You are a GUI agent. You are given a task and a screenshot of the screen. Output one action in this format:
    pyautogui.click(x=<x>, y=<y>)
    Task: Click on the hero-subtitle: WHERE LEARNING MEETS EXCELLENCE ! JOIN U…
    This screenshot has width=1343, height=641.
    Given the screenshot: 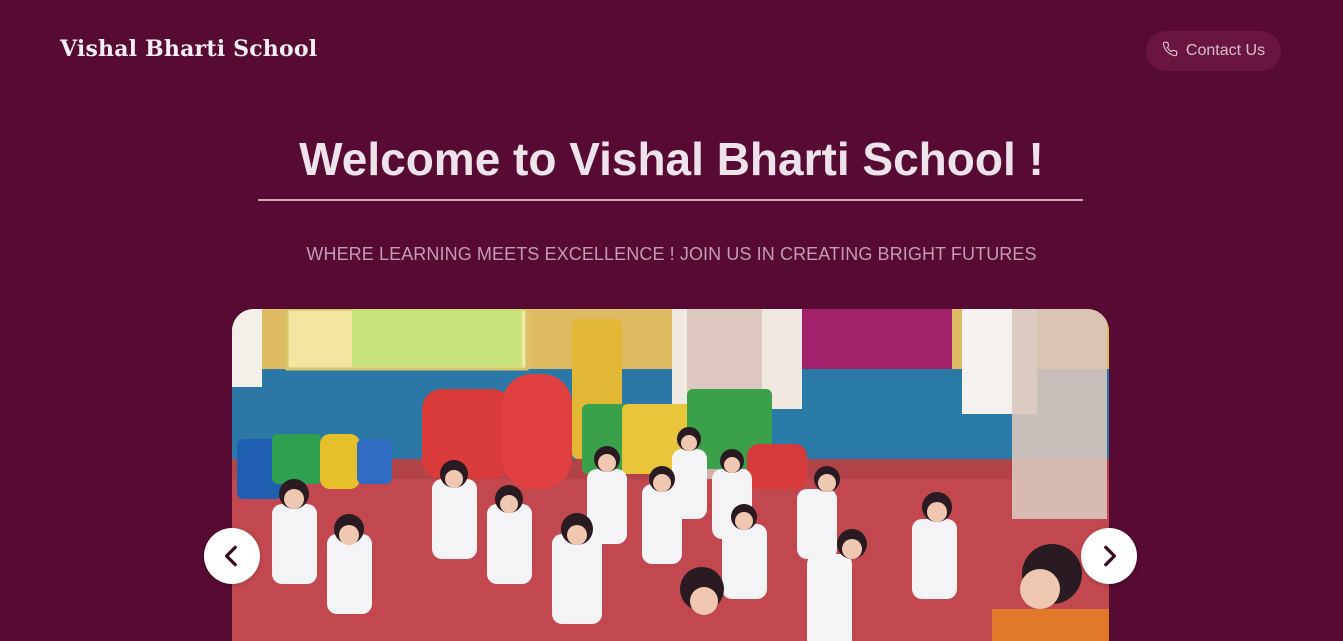 What is the action you would take?
    pyautogui.click(x=671, y=254)
    